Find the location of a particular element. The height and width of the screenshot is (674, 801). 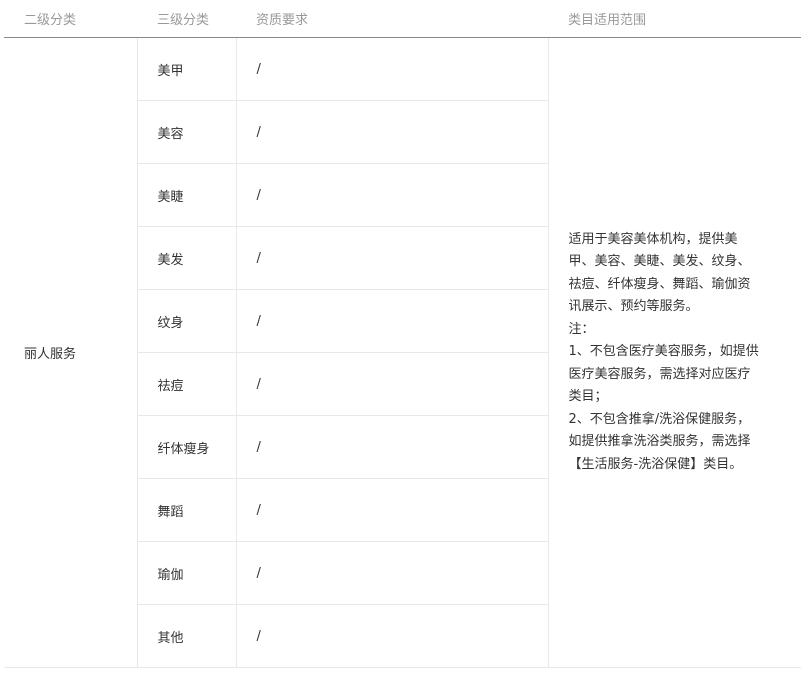

level3-category-cell: 美容 is located at coordinates (186, 132).